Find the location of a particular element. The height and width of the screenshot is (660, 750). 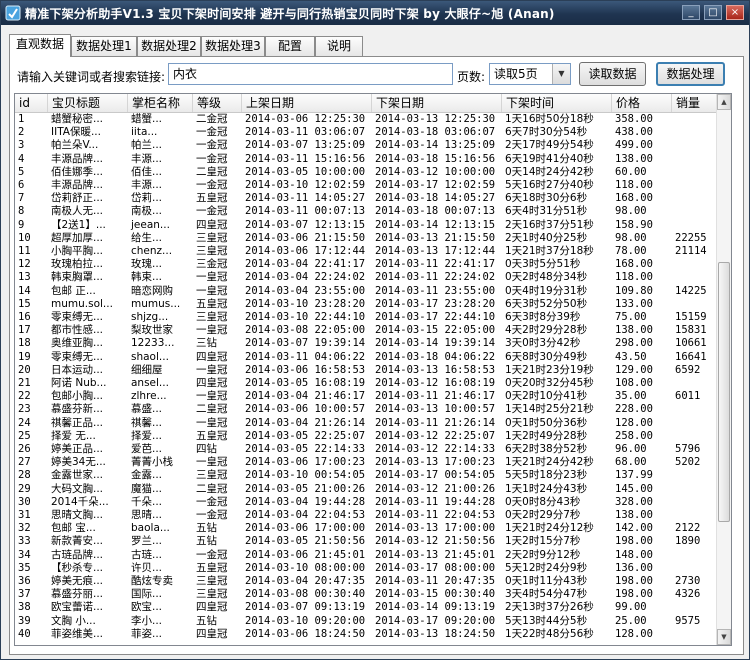

cell-listed: 2014-03-05 21:00:26 is located at coordinates (305, 488).